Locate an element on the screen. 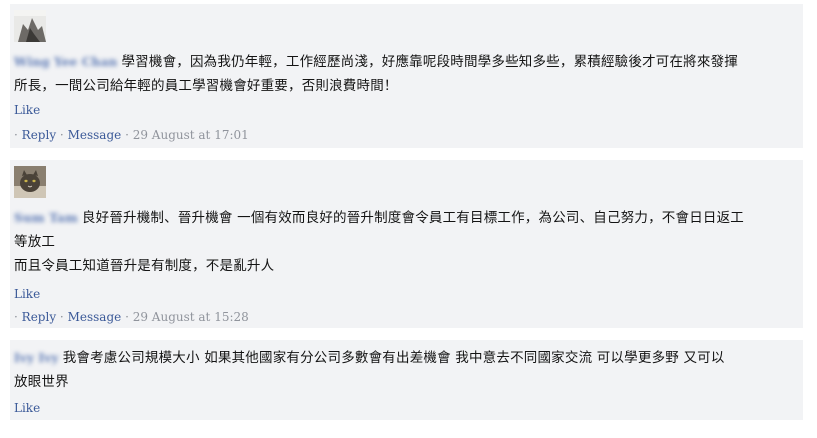 The image size is (817, 438). comment-text-line: 所長，一間公司給年輕的員工學習機會好重要，否則浪費時間！ is located at coordinates (206, 86).